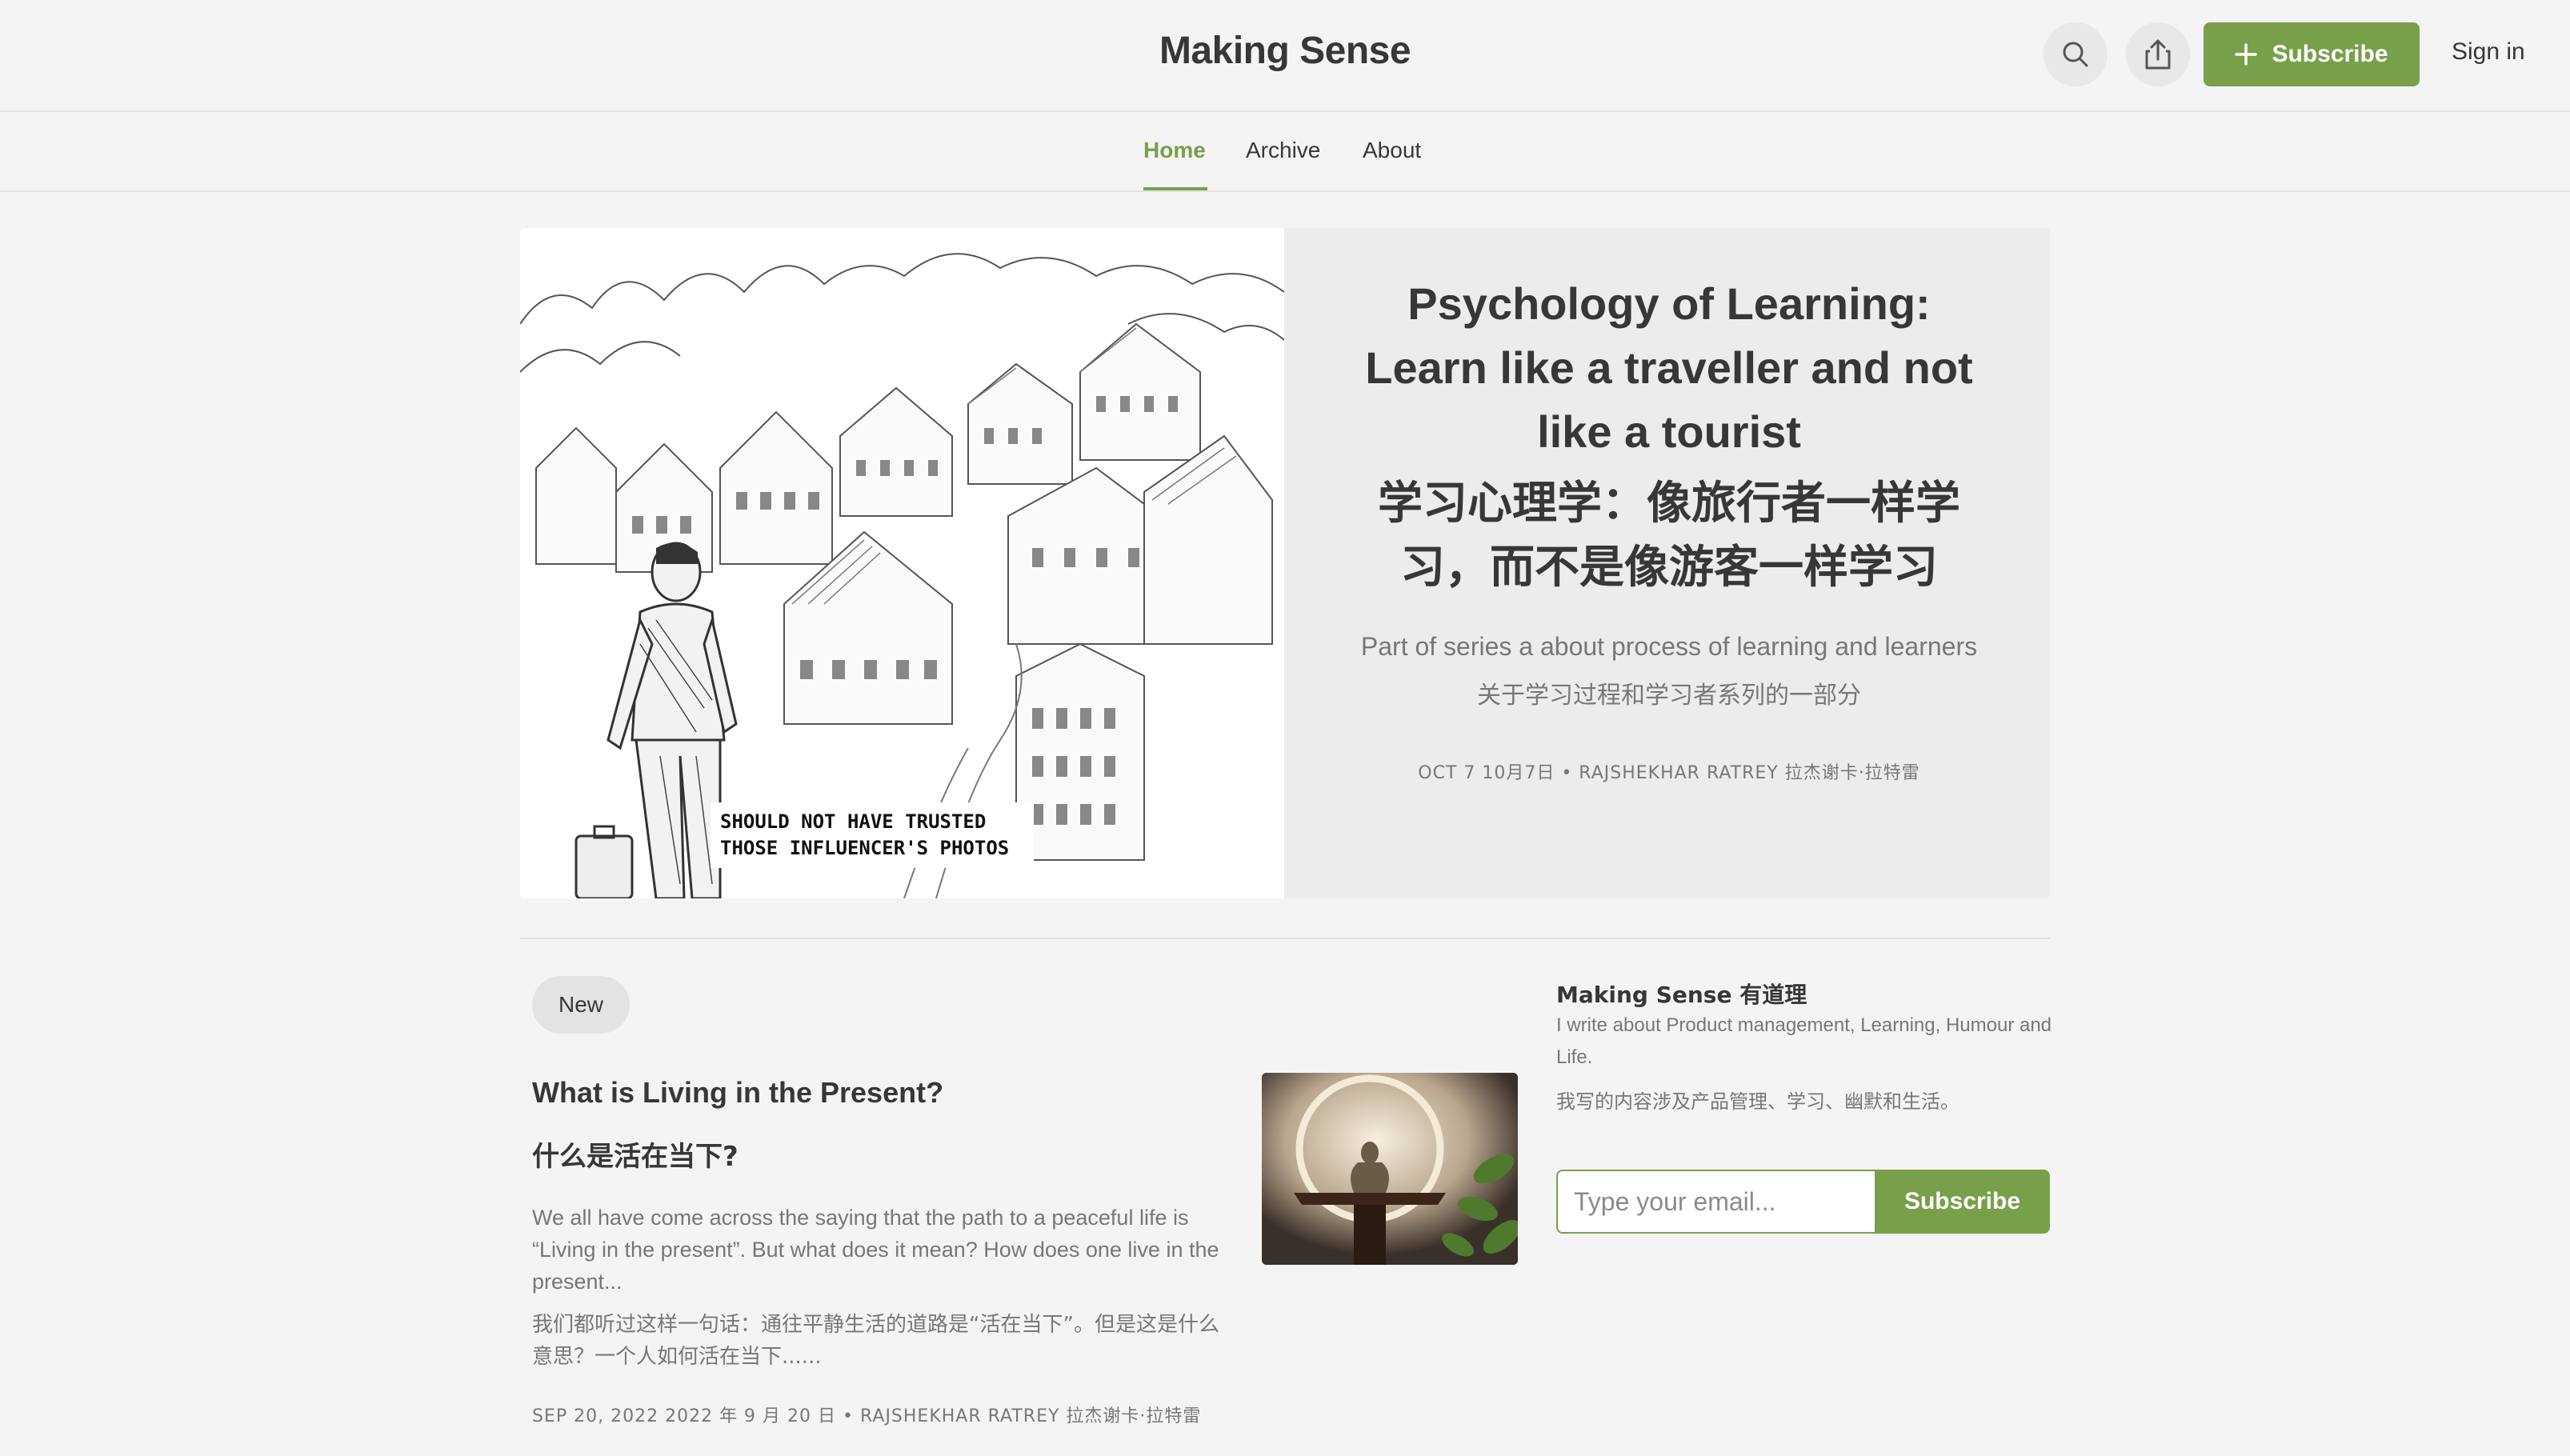 The image size is (2570, 1456). I want to click on buddha-lamp-image, so click(1390, 1169).